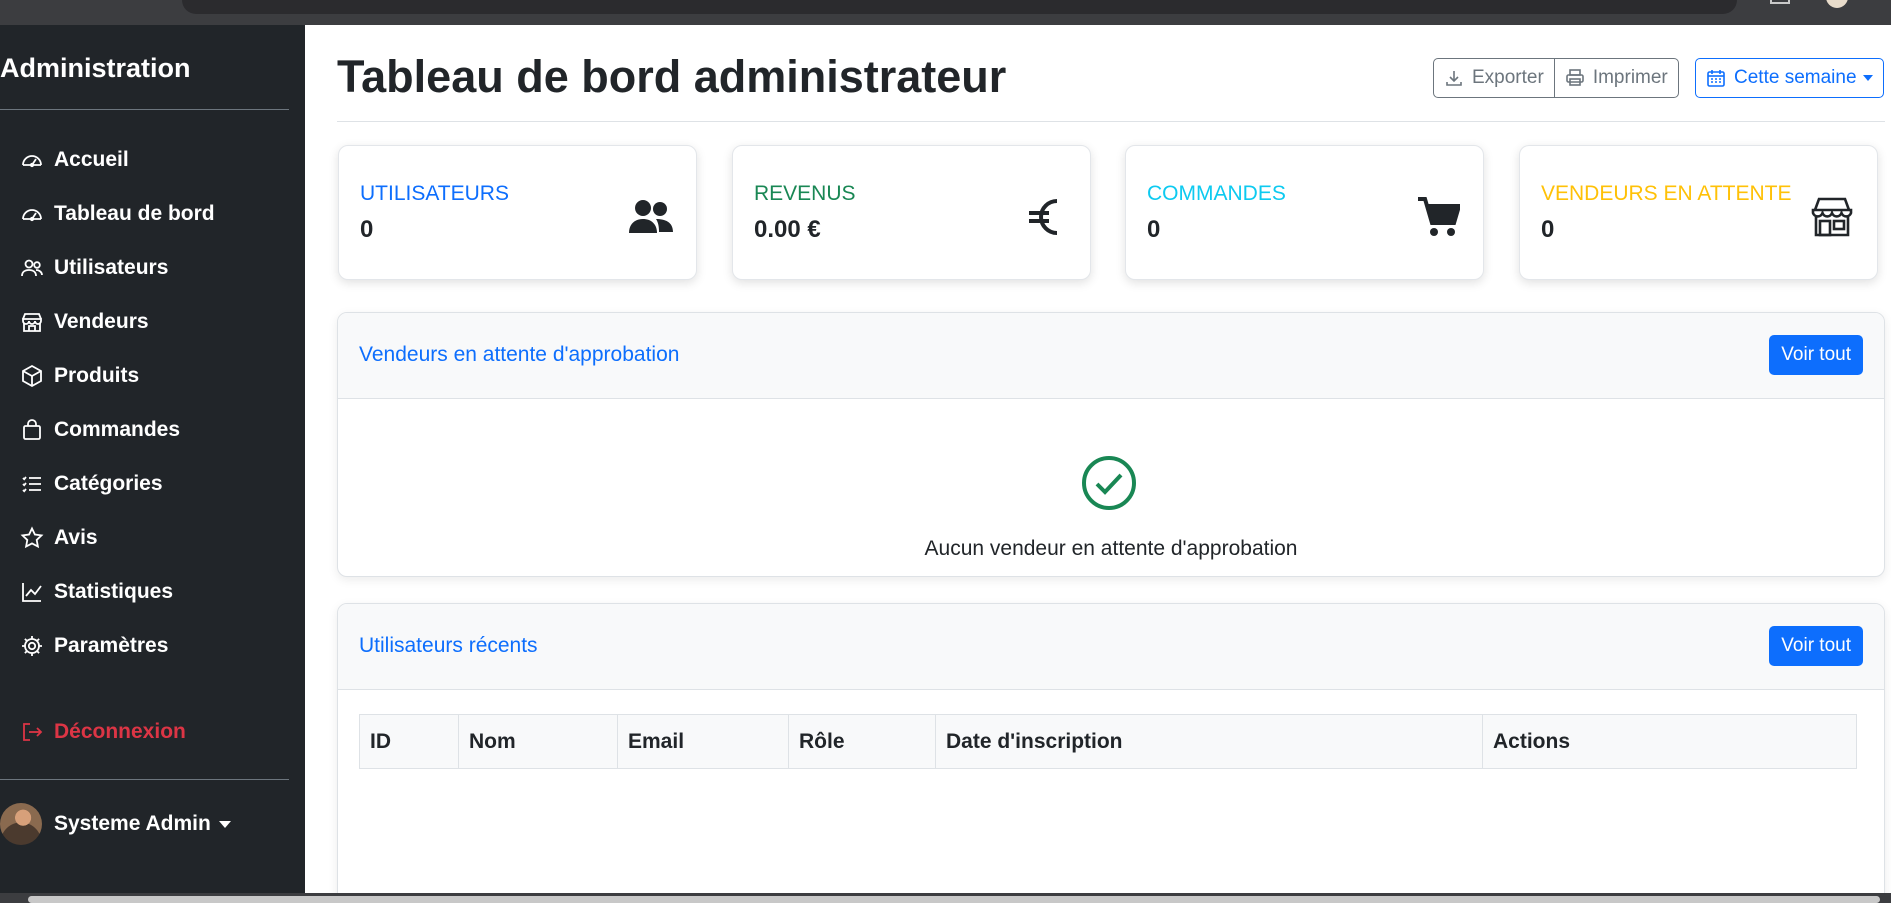 The width and height of the screenshot is (1891, 903). What do you see at coordinates (1780, 2) in the screenshot?
I see `tray-icon` at bounding box center [1780, 2].